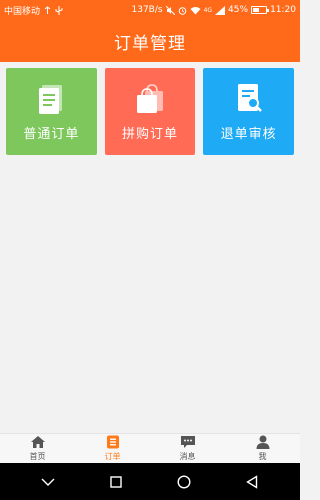 This screenshot has width=320, height=500. I want to click on tab-label: 首页, so click(37, 456).